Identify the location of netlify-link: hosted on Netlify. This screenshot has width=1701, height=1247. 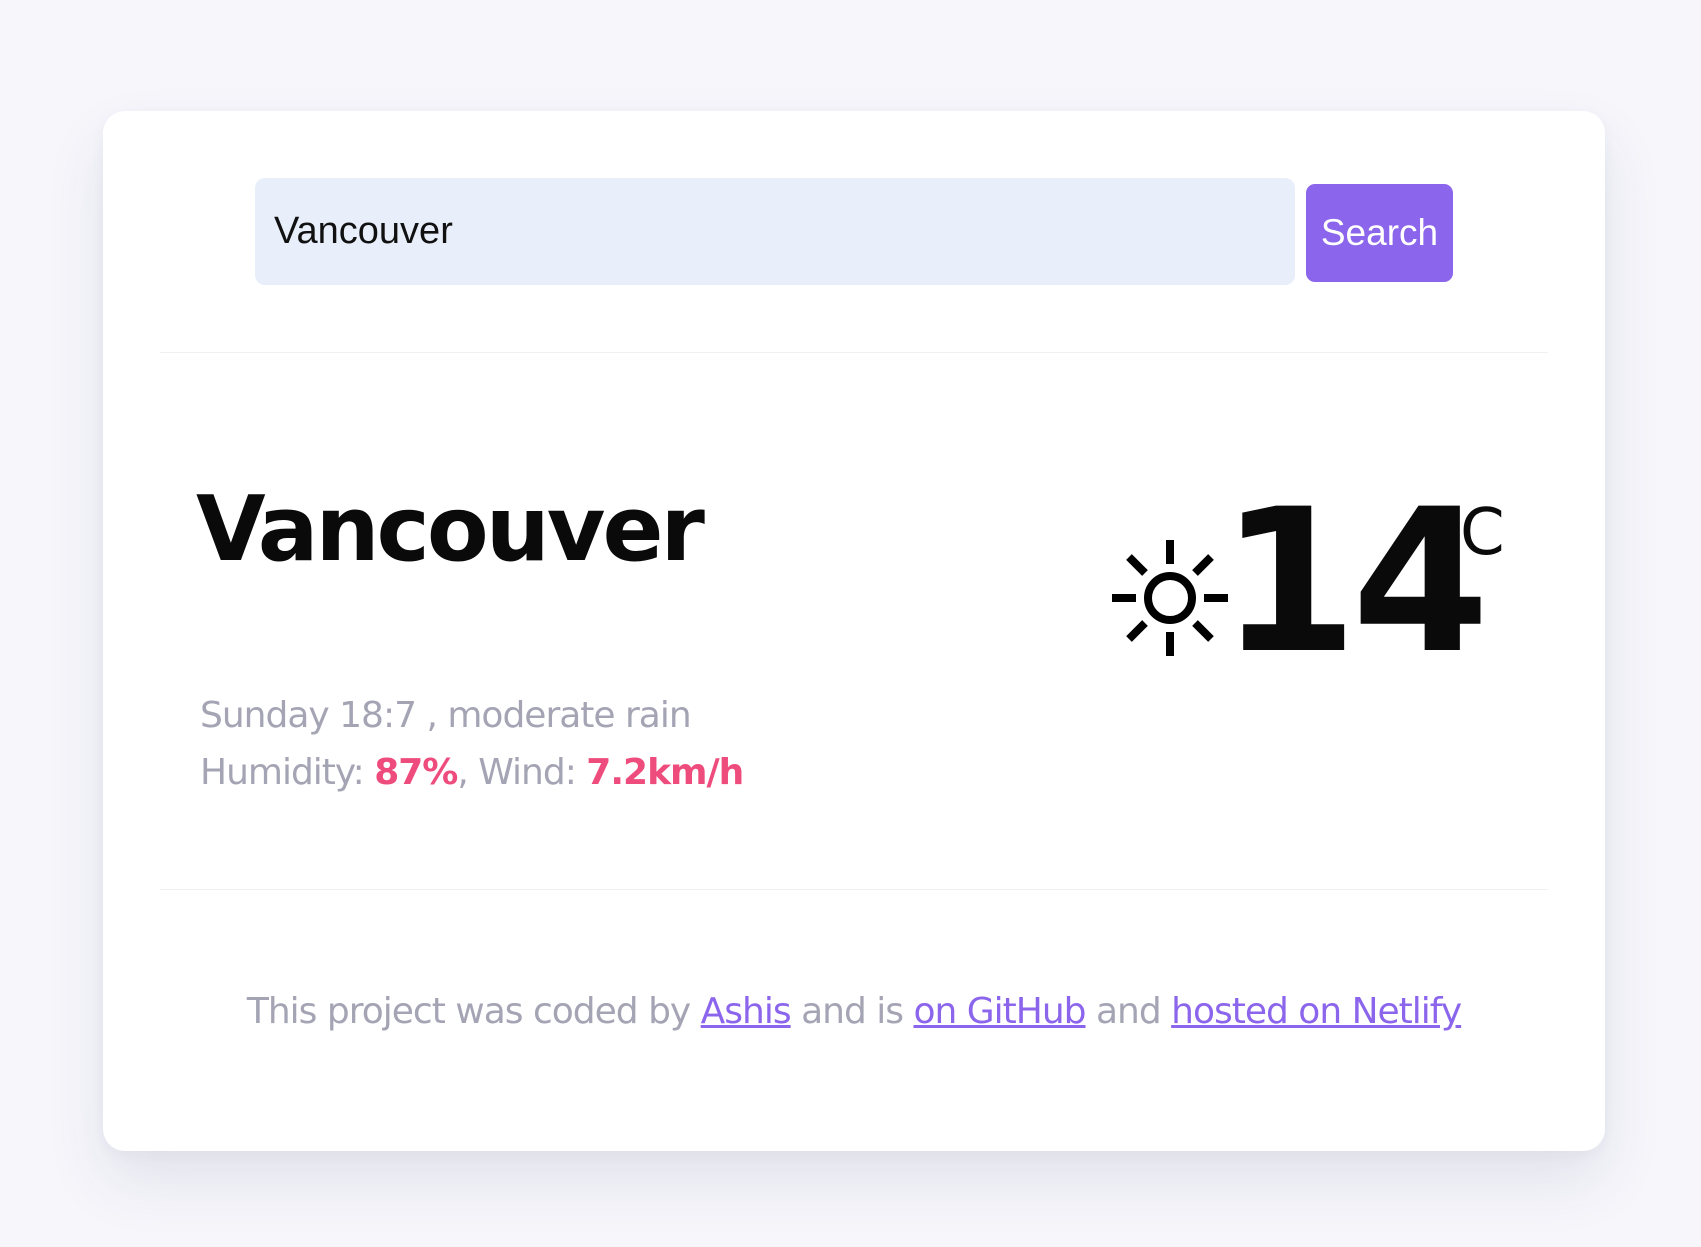
(1316, 1011).